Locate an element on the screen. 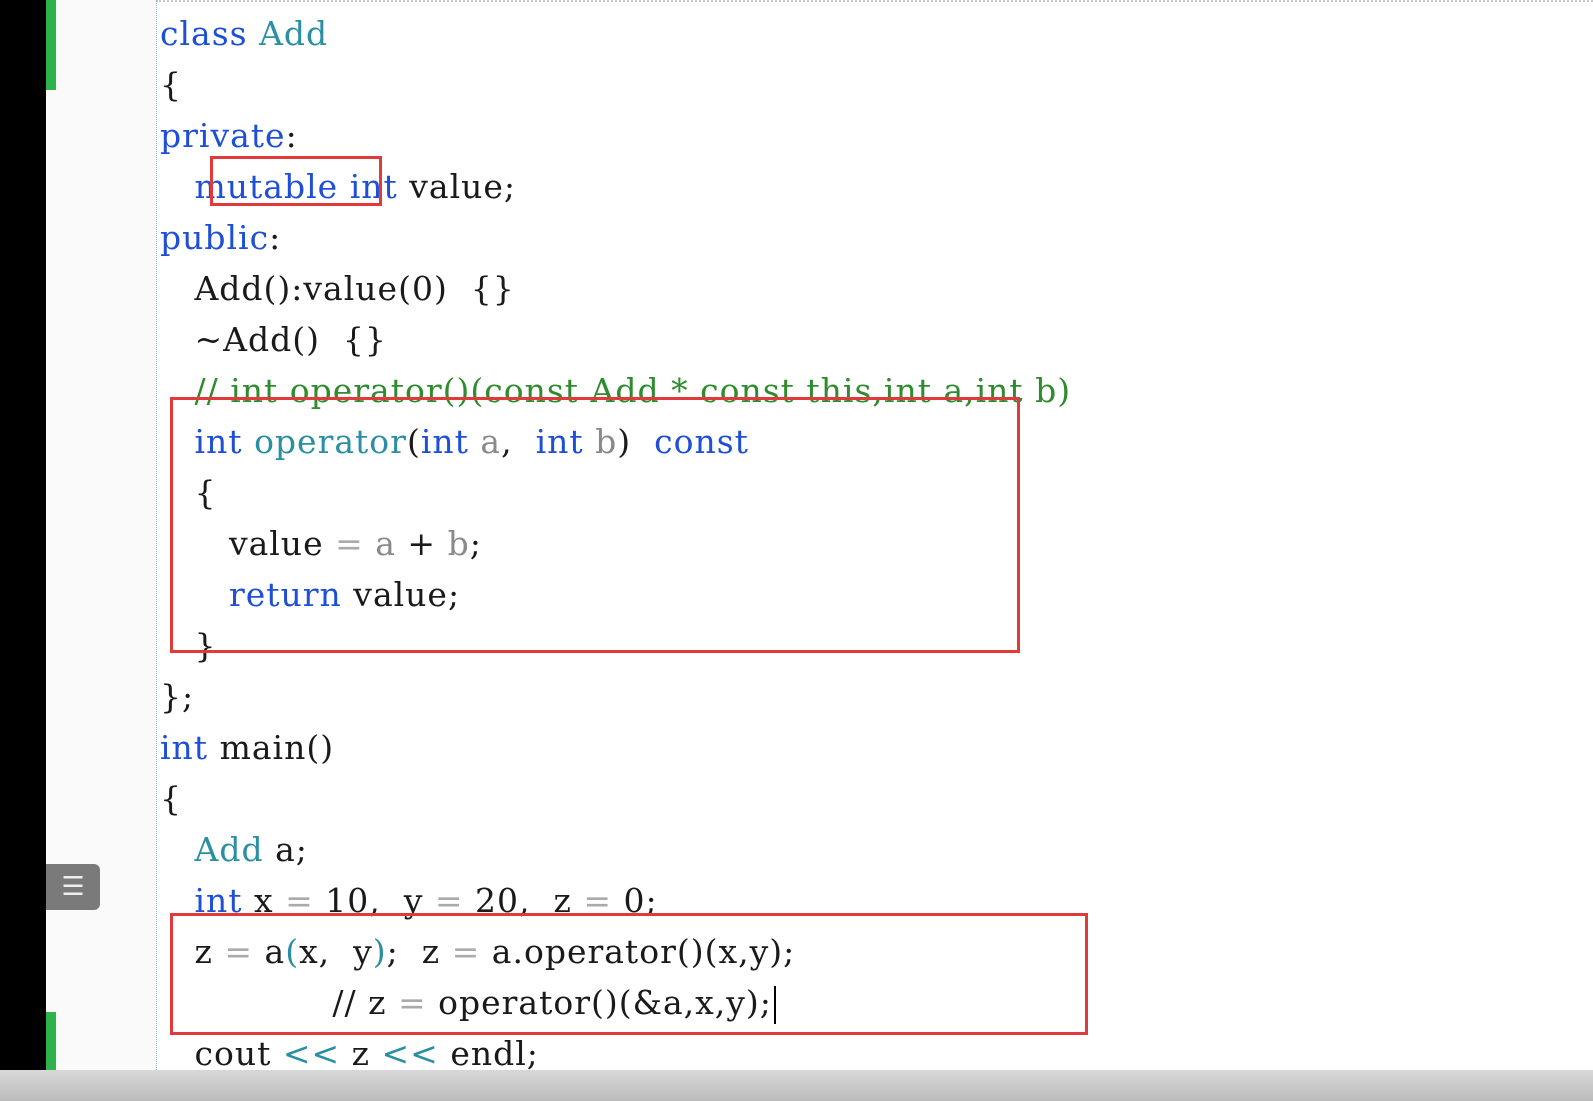  highlight-box-call is located at coordinates (629, 974).